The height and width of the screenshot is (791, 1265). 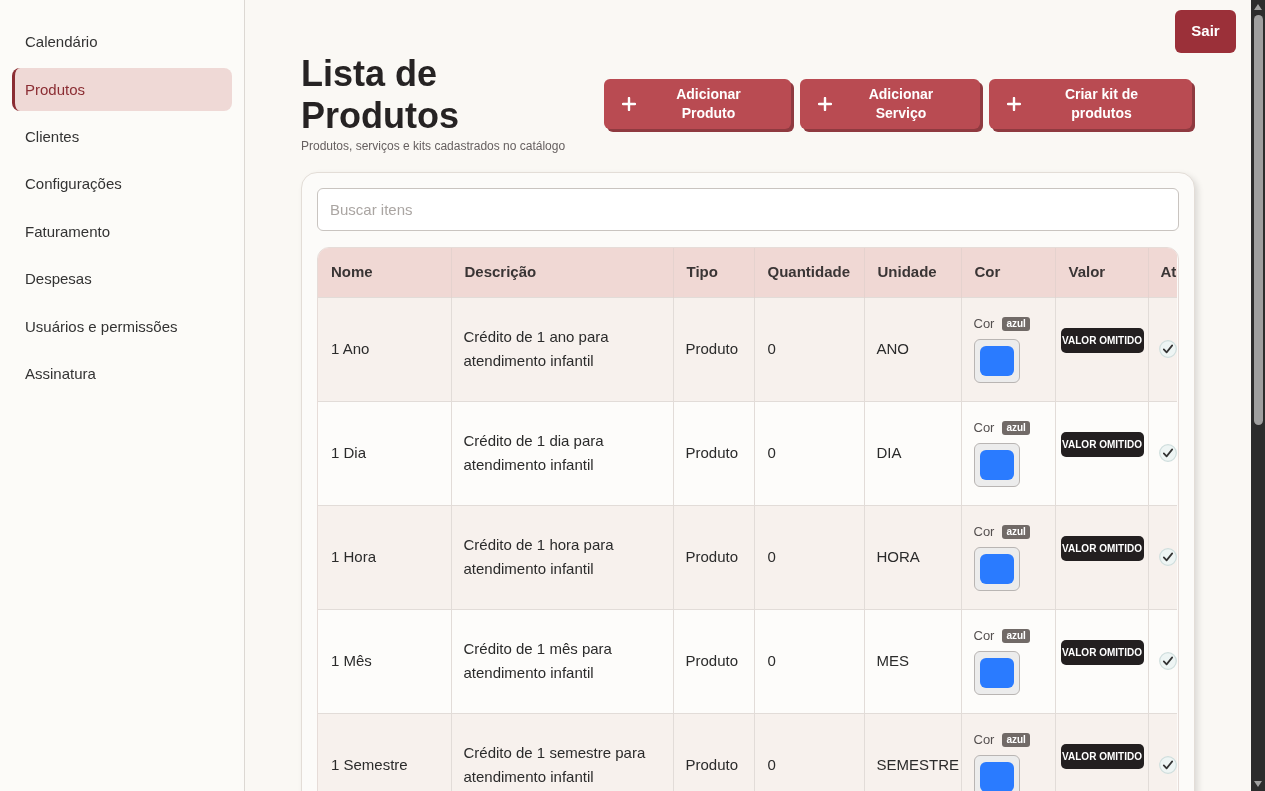 What do you see at coordinates (1205, 31) in the screenshot?
I see `logout-button: Sair` at bounding box center [1205, 31].